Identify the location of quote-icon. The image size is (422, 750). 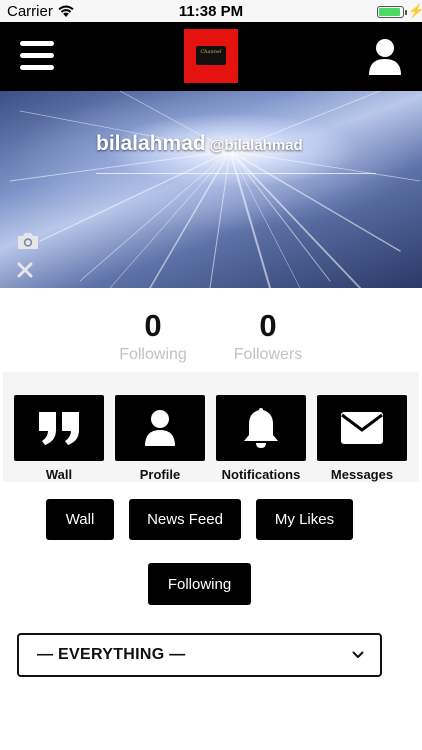
(59, 428).